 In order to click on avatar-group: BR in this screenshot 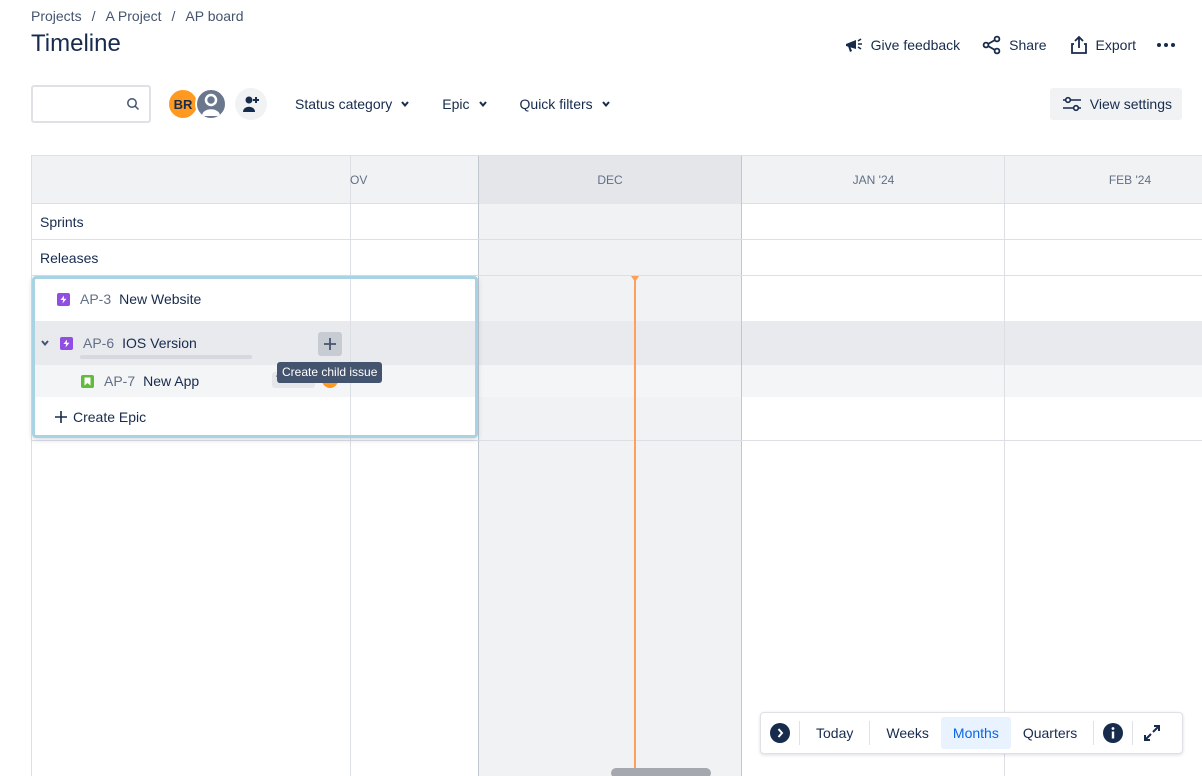, I will do `click(197, 104)`.